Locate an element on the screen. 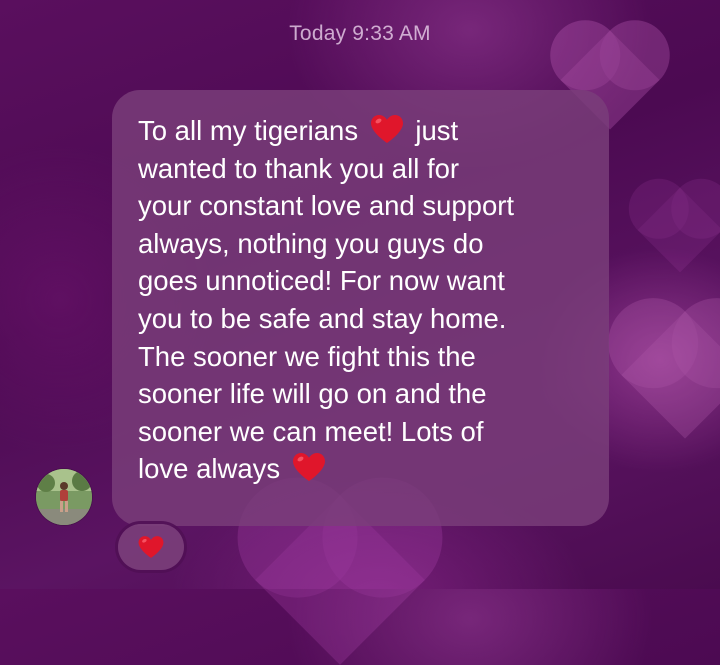  message-line: love always is located at coordinates (362, 469).